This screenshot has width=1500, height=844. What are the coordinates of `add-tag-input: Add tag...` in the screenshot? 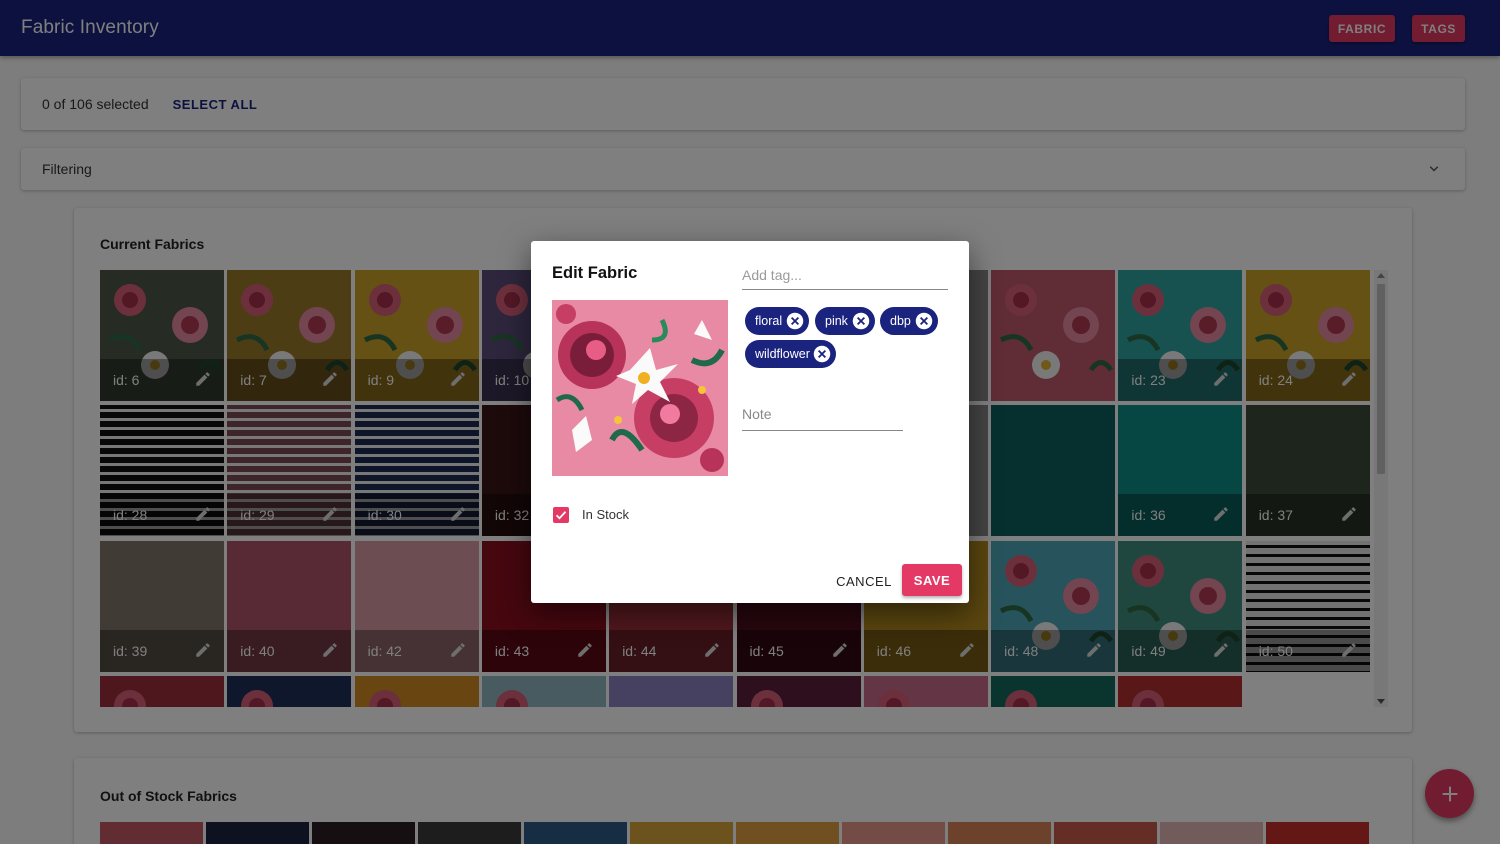 It's located at (845, 277).